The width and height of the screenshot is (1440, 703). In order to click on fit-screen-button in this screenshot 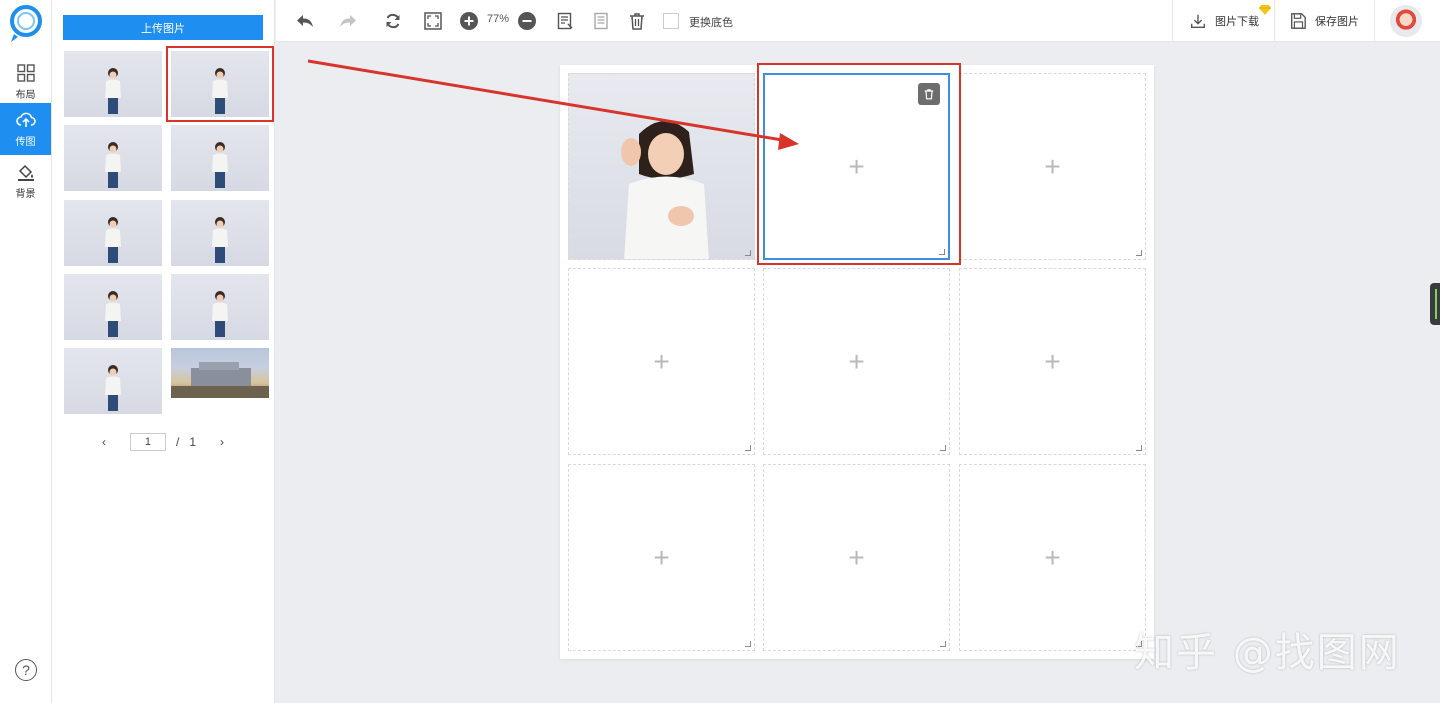, I will do `click(433, 21)`.